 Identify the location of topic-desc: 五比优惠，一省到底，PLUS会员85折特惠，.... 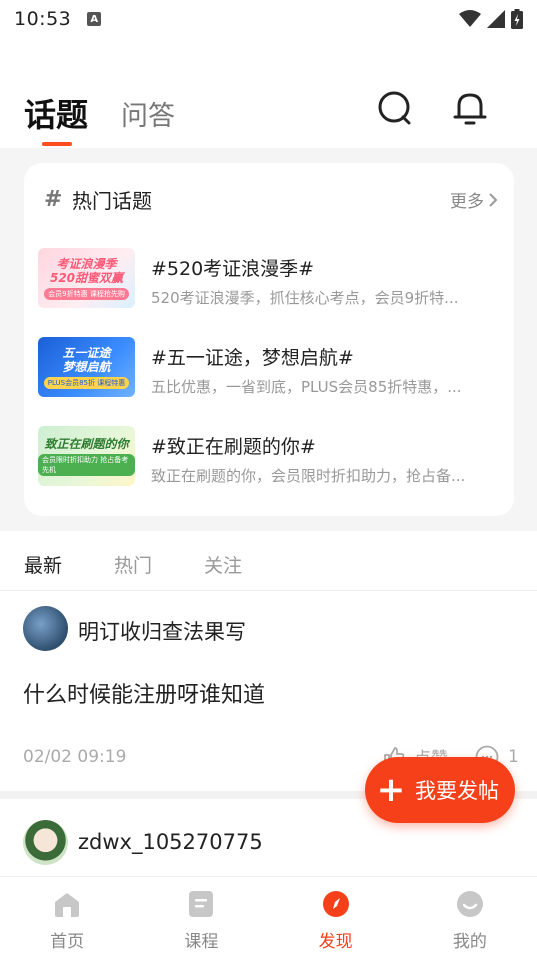
(306, 387).